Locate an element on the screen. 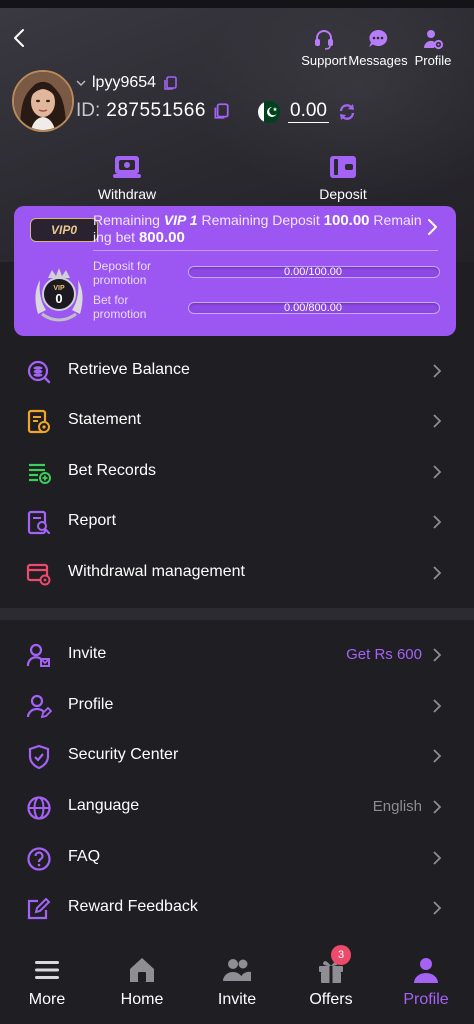  profile-button: Profile is located at coordinates (433, 48).